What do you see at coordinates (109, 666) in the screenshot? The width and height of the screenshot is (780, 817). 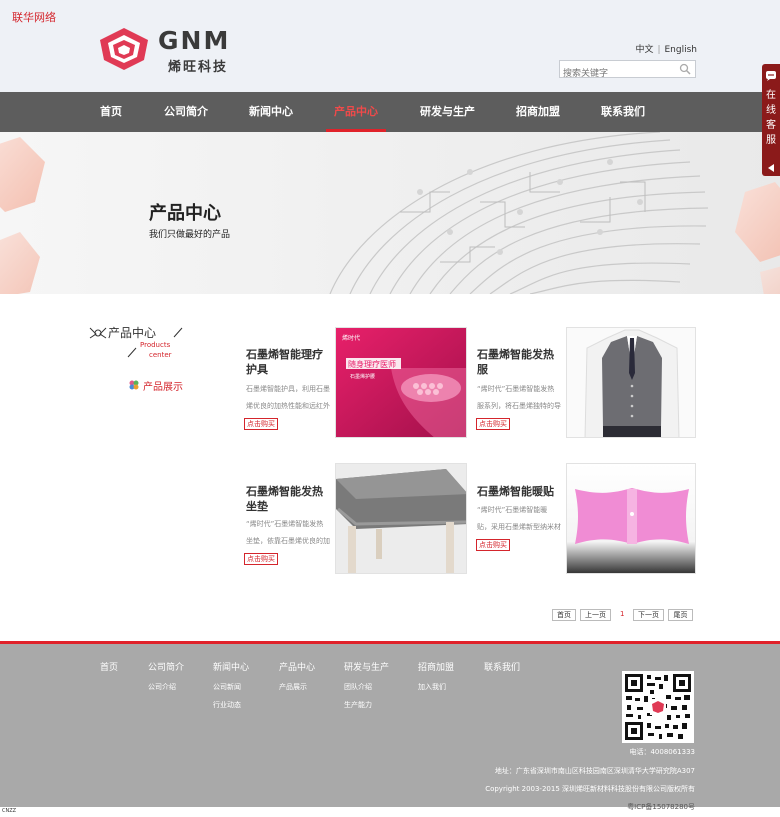 I see `footer-link-home: 首页` at bounding box center [109, 666].